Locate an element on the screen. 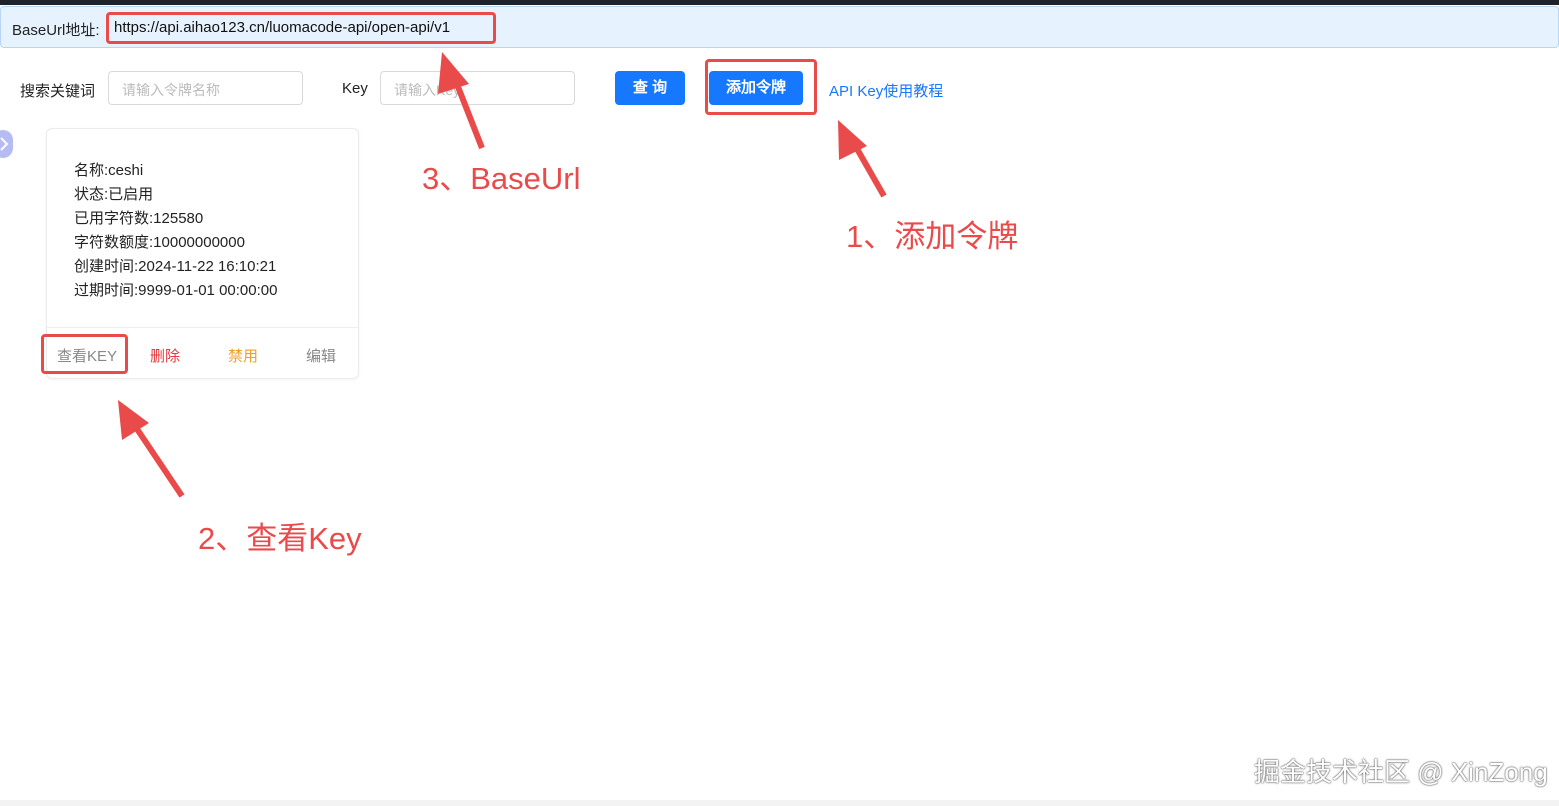  annotation-step3: 3、BaseUrl is located at coordinates (501, 178).